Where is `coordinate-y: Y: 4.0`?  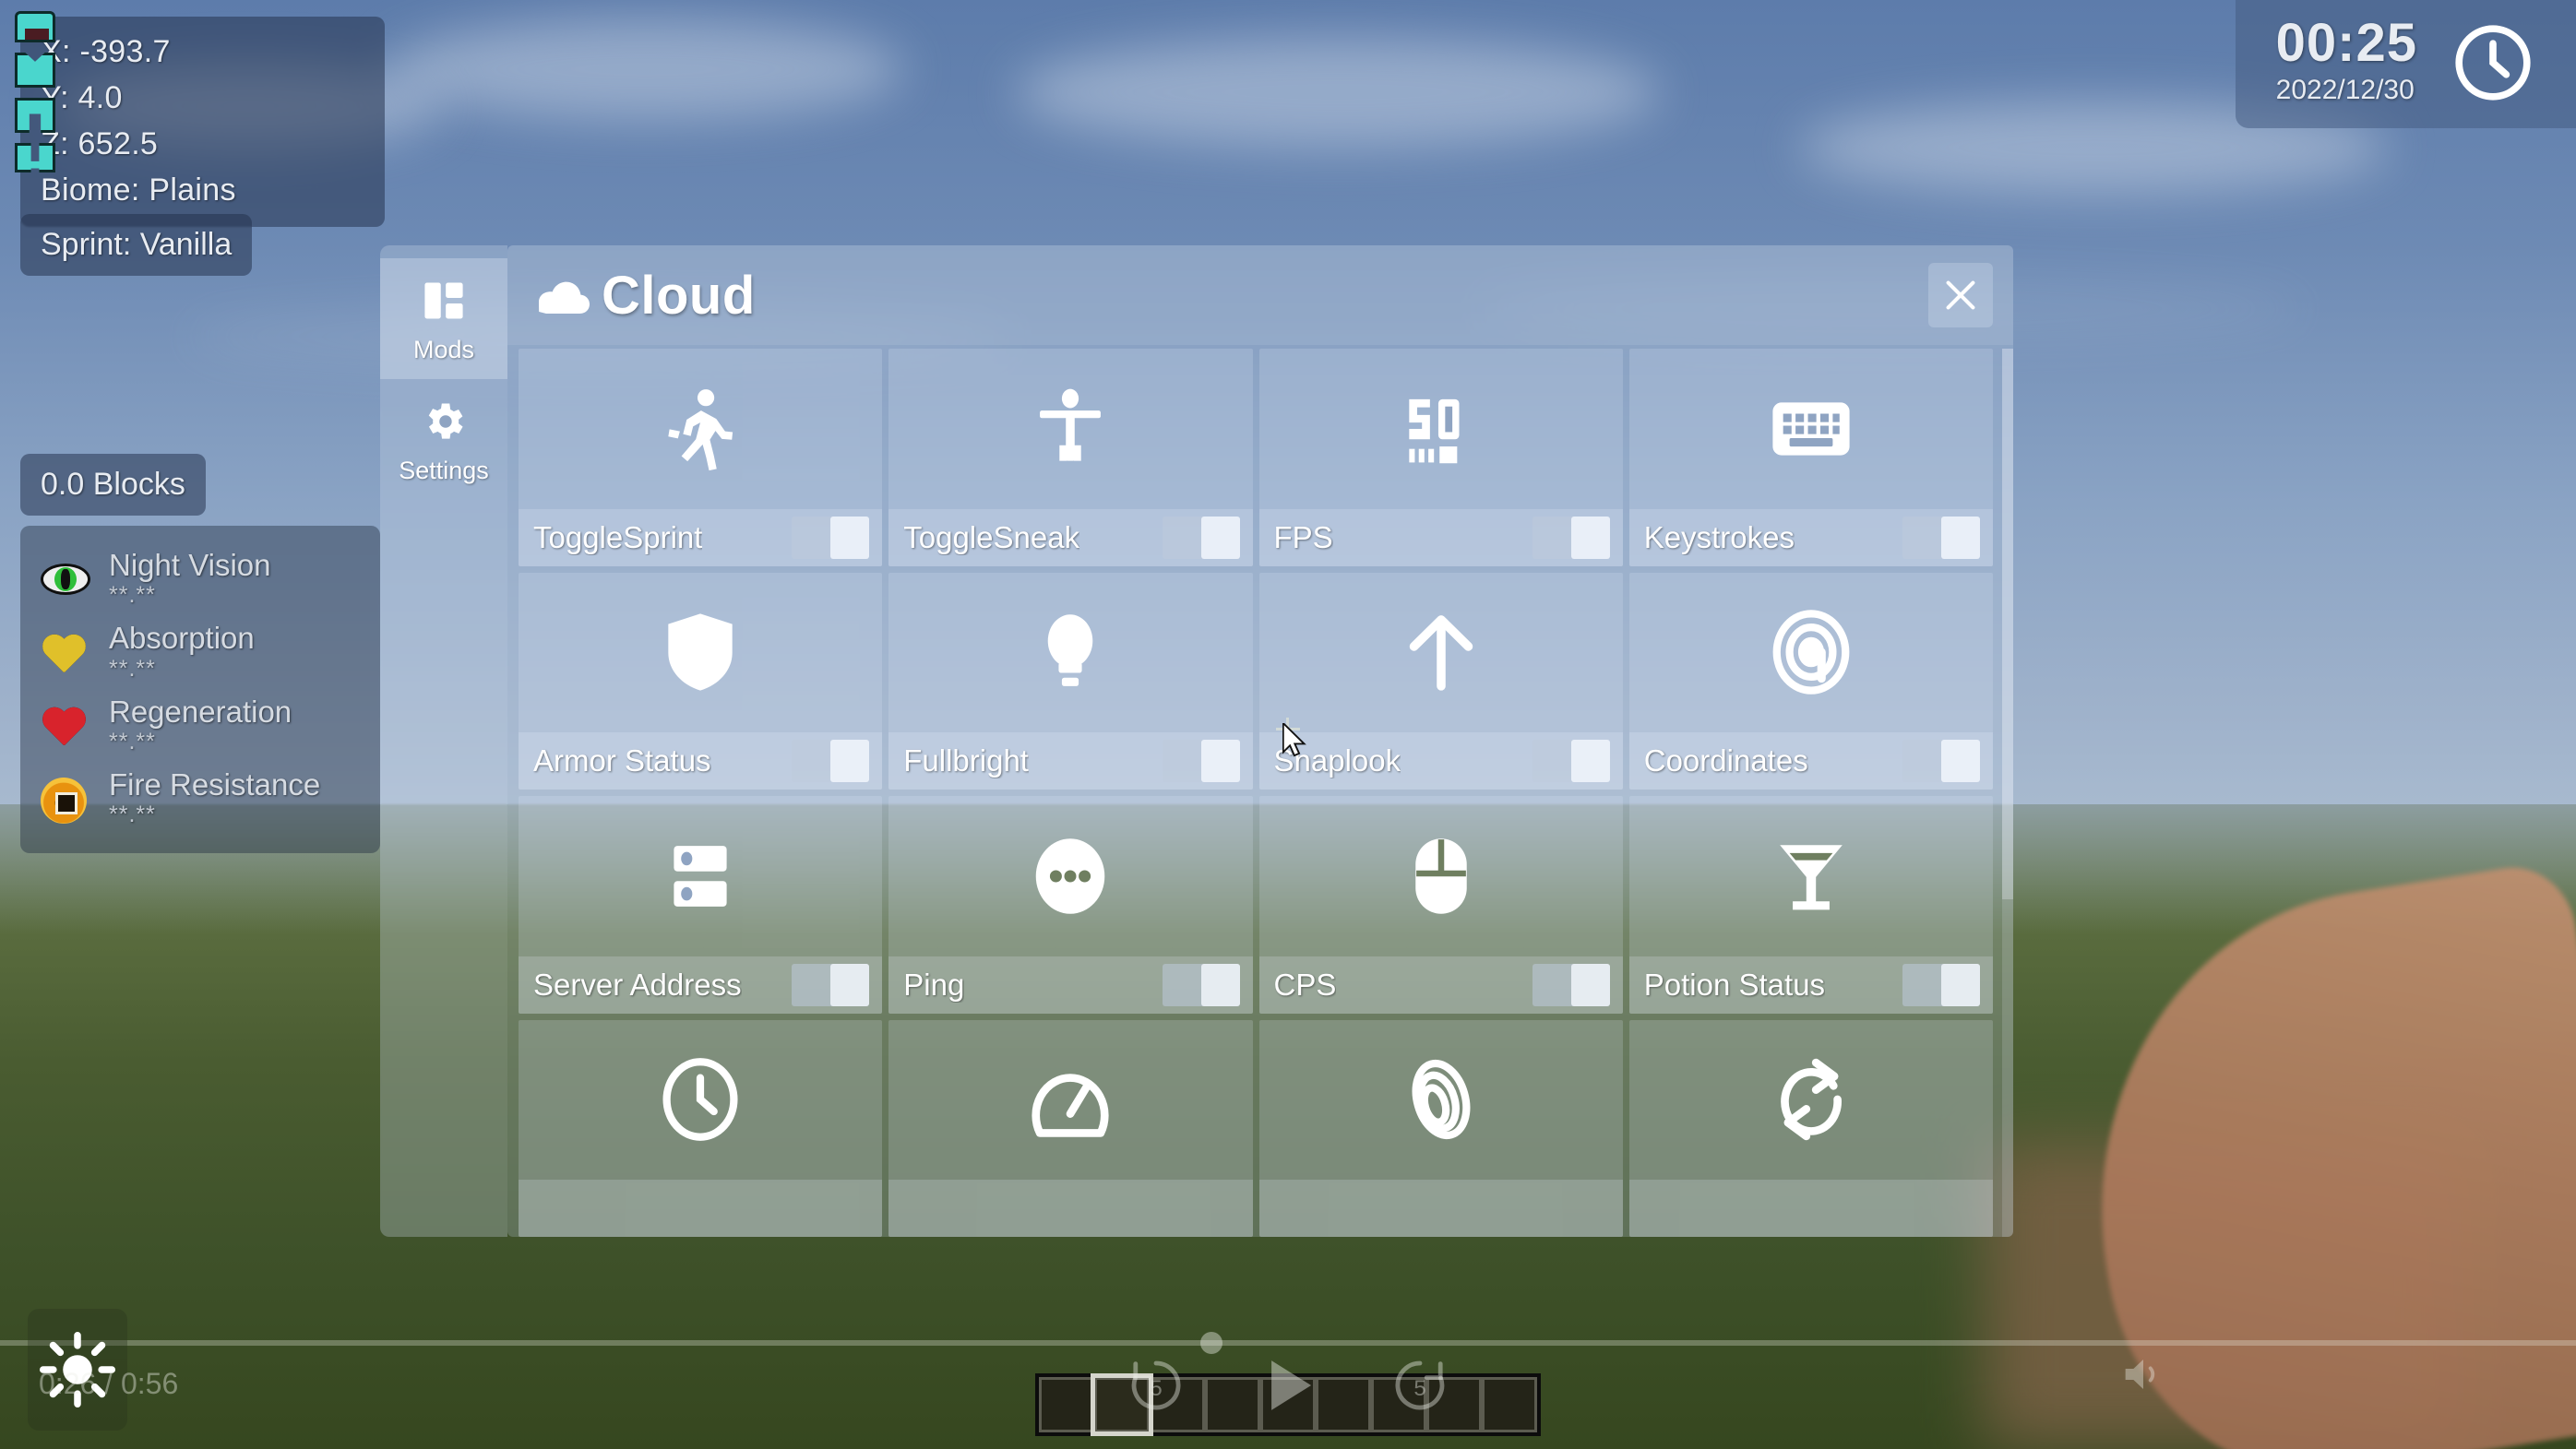
coordinate-y: Y: 4.0 is located at coordinates (82, 97).